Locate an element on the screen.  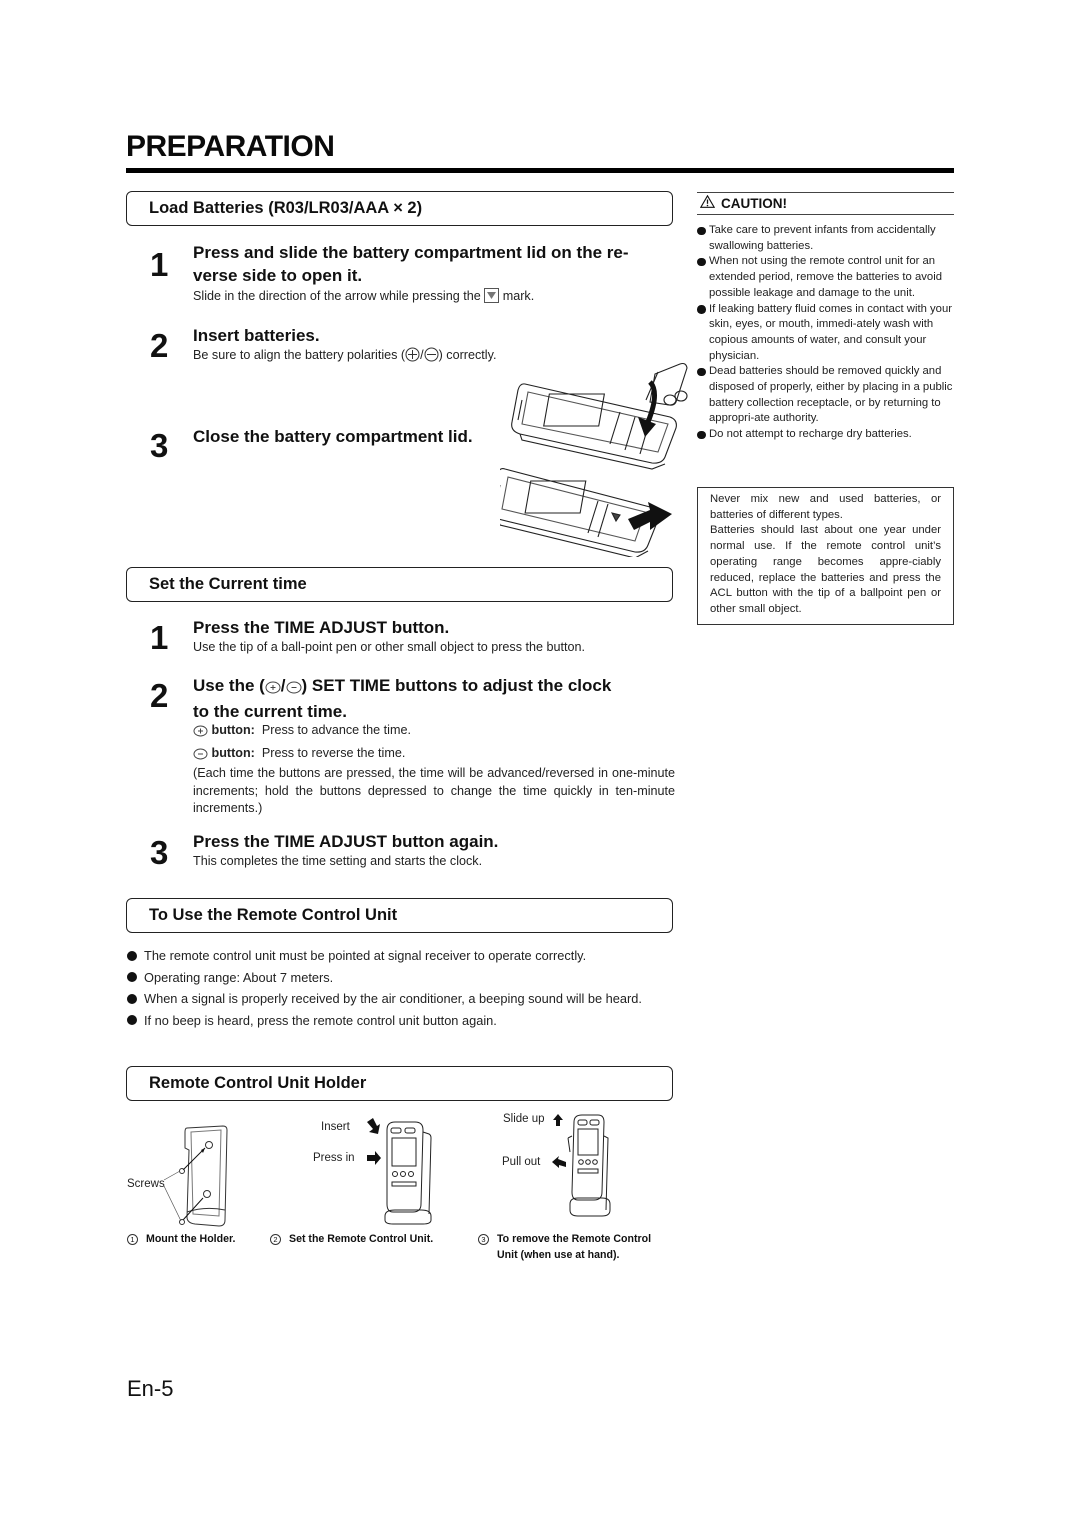
caution-title: CAUTION! is located at coordinates (754, 203).